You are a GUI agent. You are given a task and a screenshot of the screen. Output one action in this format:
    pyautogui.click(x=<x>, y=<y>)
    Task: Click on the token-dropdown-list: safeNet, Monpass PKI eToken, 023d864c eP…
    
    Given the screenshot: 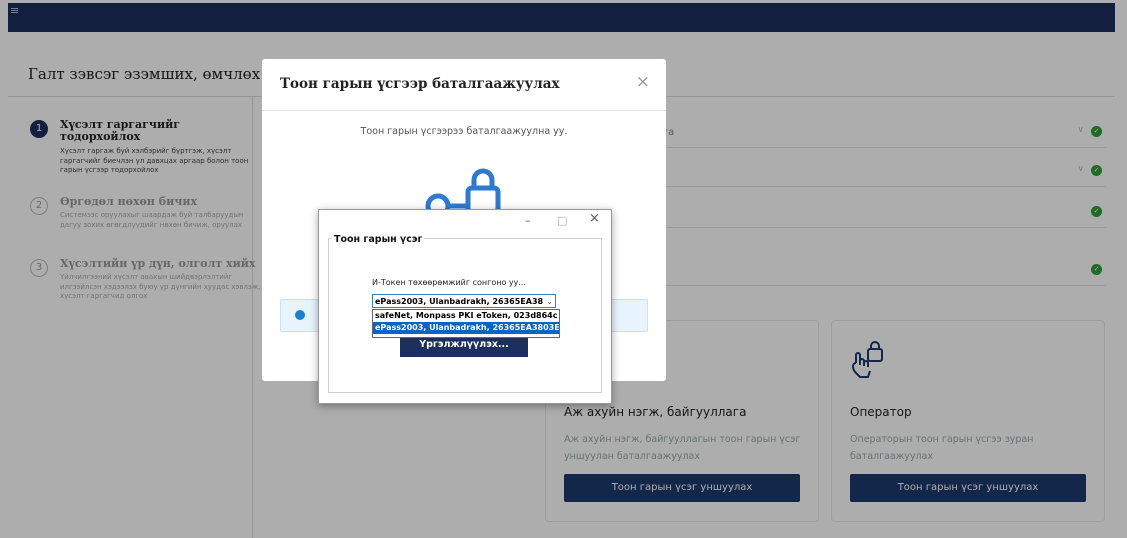 What is the action you would take?
    pyautogui.click(x=466, y=323)
    